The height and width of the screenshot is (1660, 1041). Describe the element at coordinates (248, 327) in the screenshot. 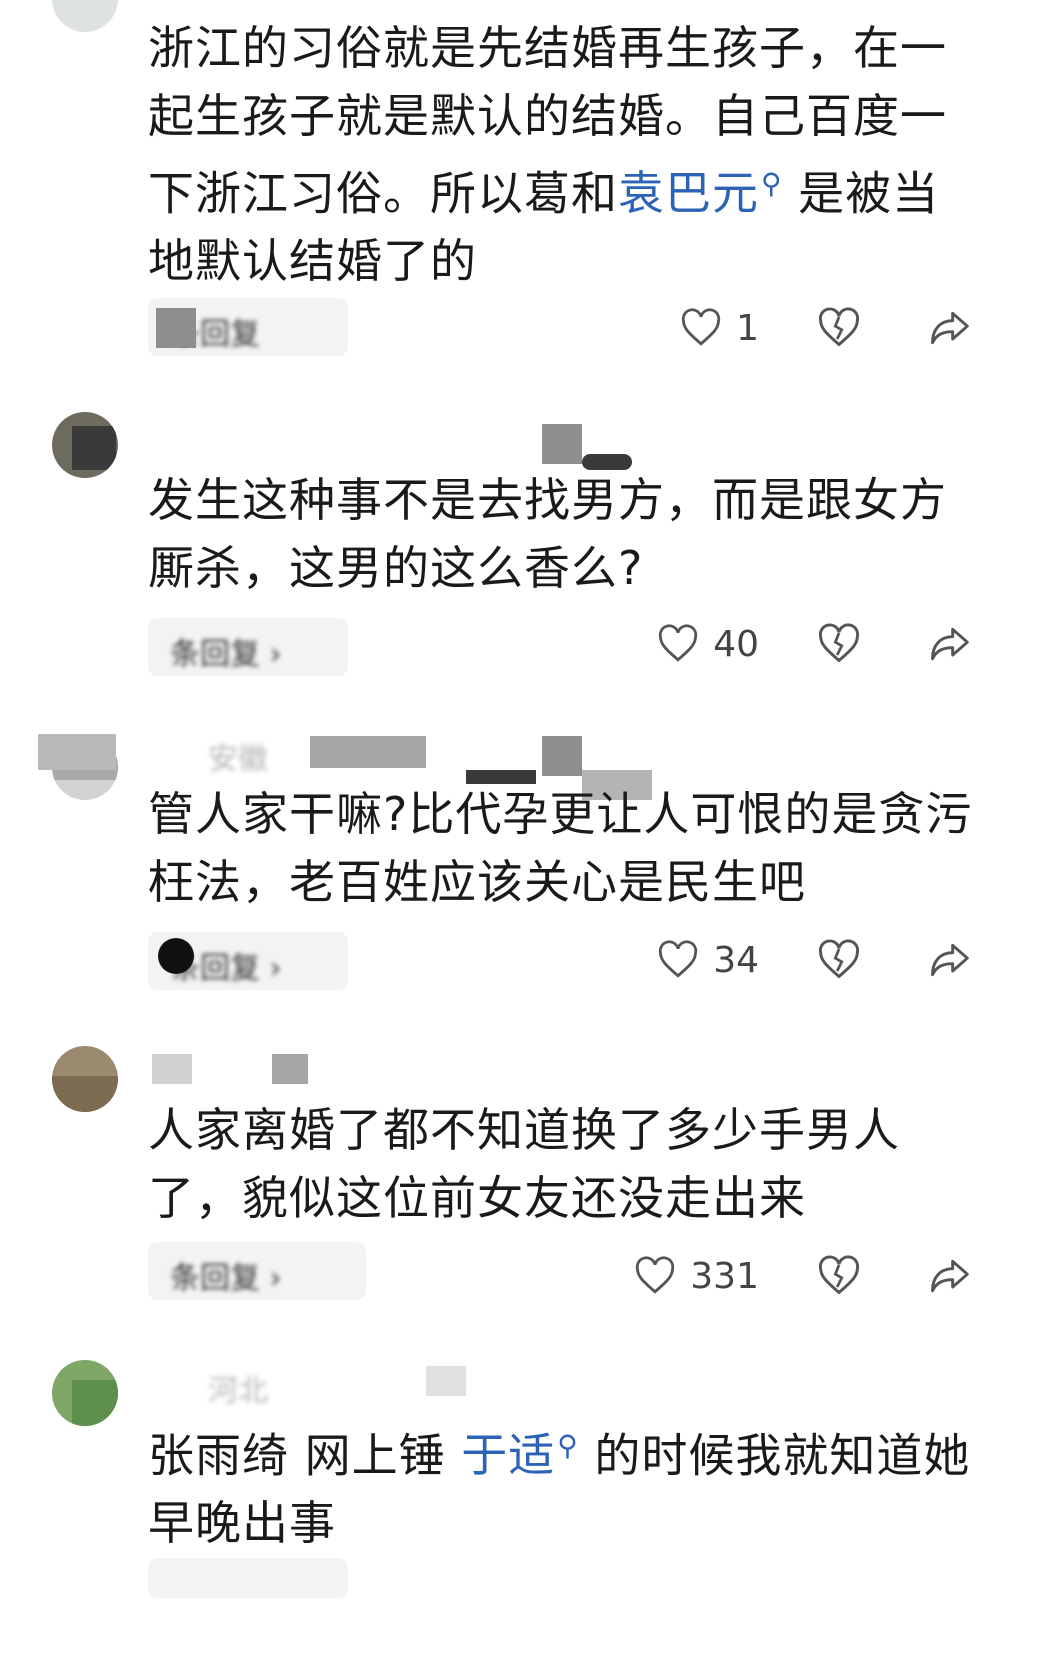

I see `reply-count-button: 条回复` at that location.